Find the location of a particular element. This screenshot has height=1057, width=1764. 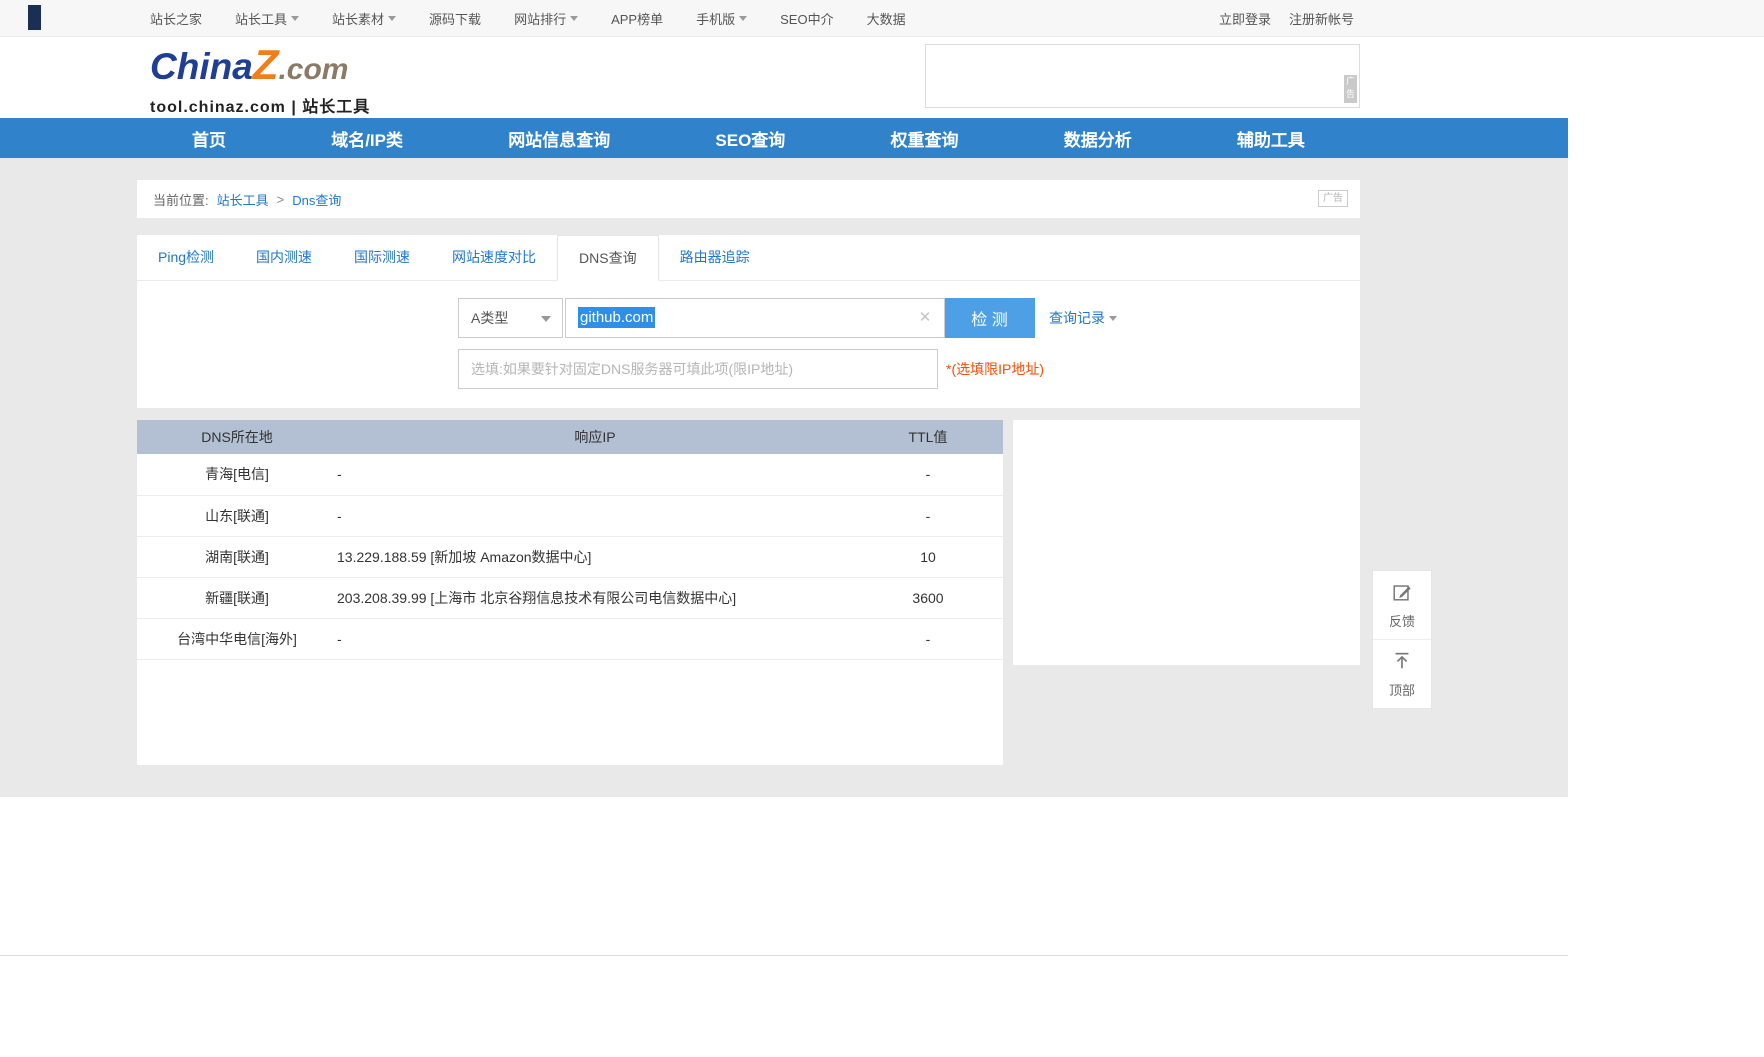

topbar-link-material: 站长素材 is located at coordinates (364, 18).